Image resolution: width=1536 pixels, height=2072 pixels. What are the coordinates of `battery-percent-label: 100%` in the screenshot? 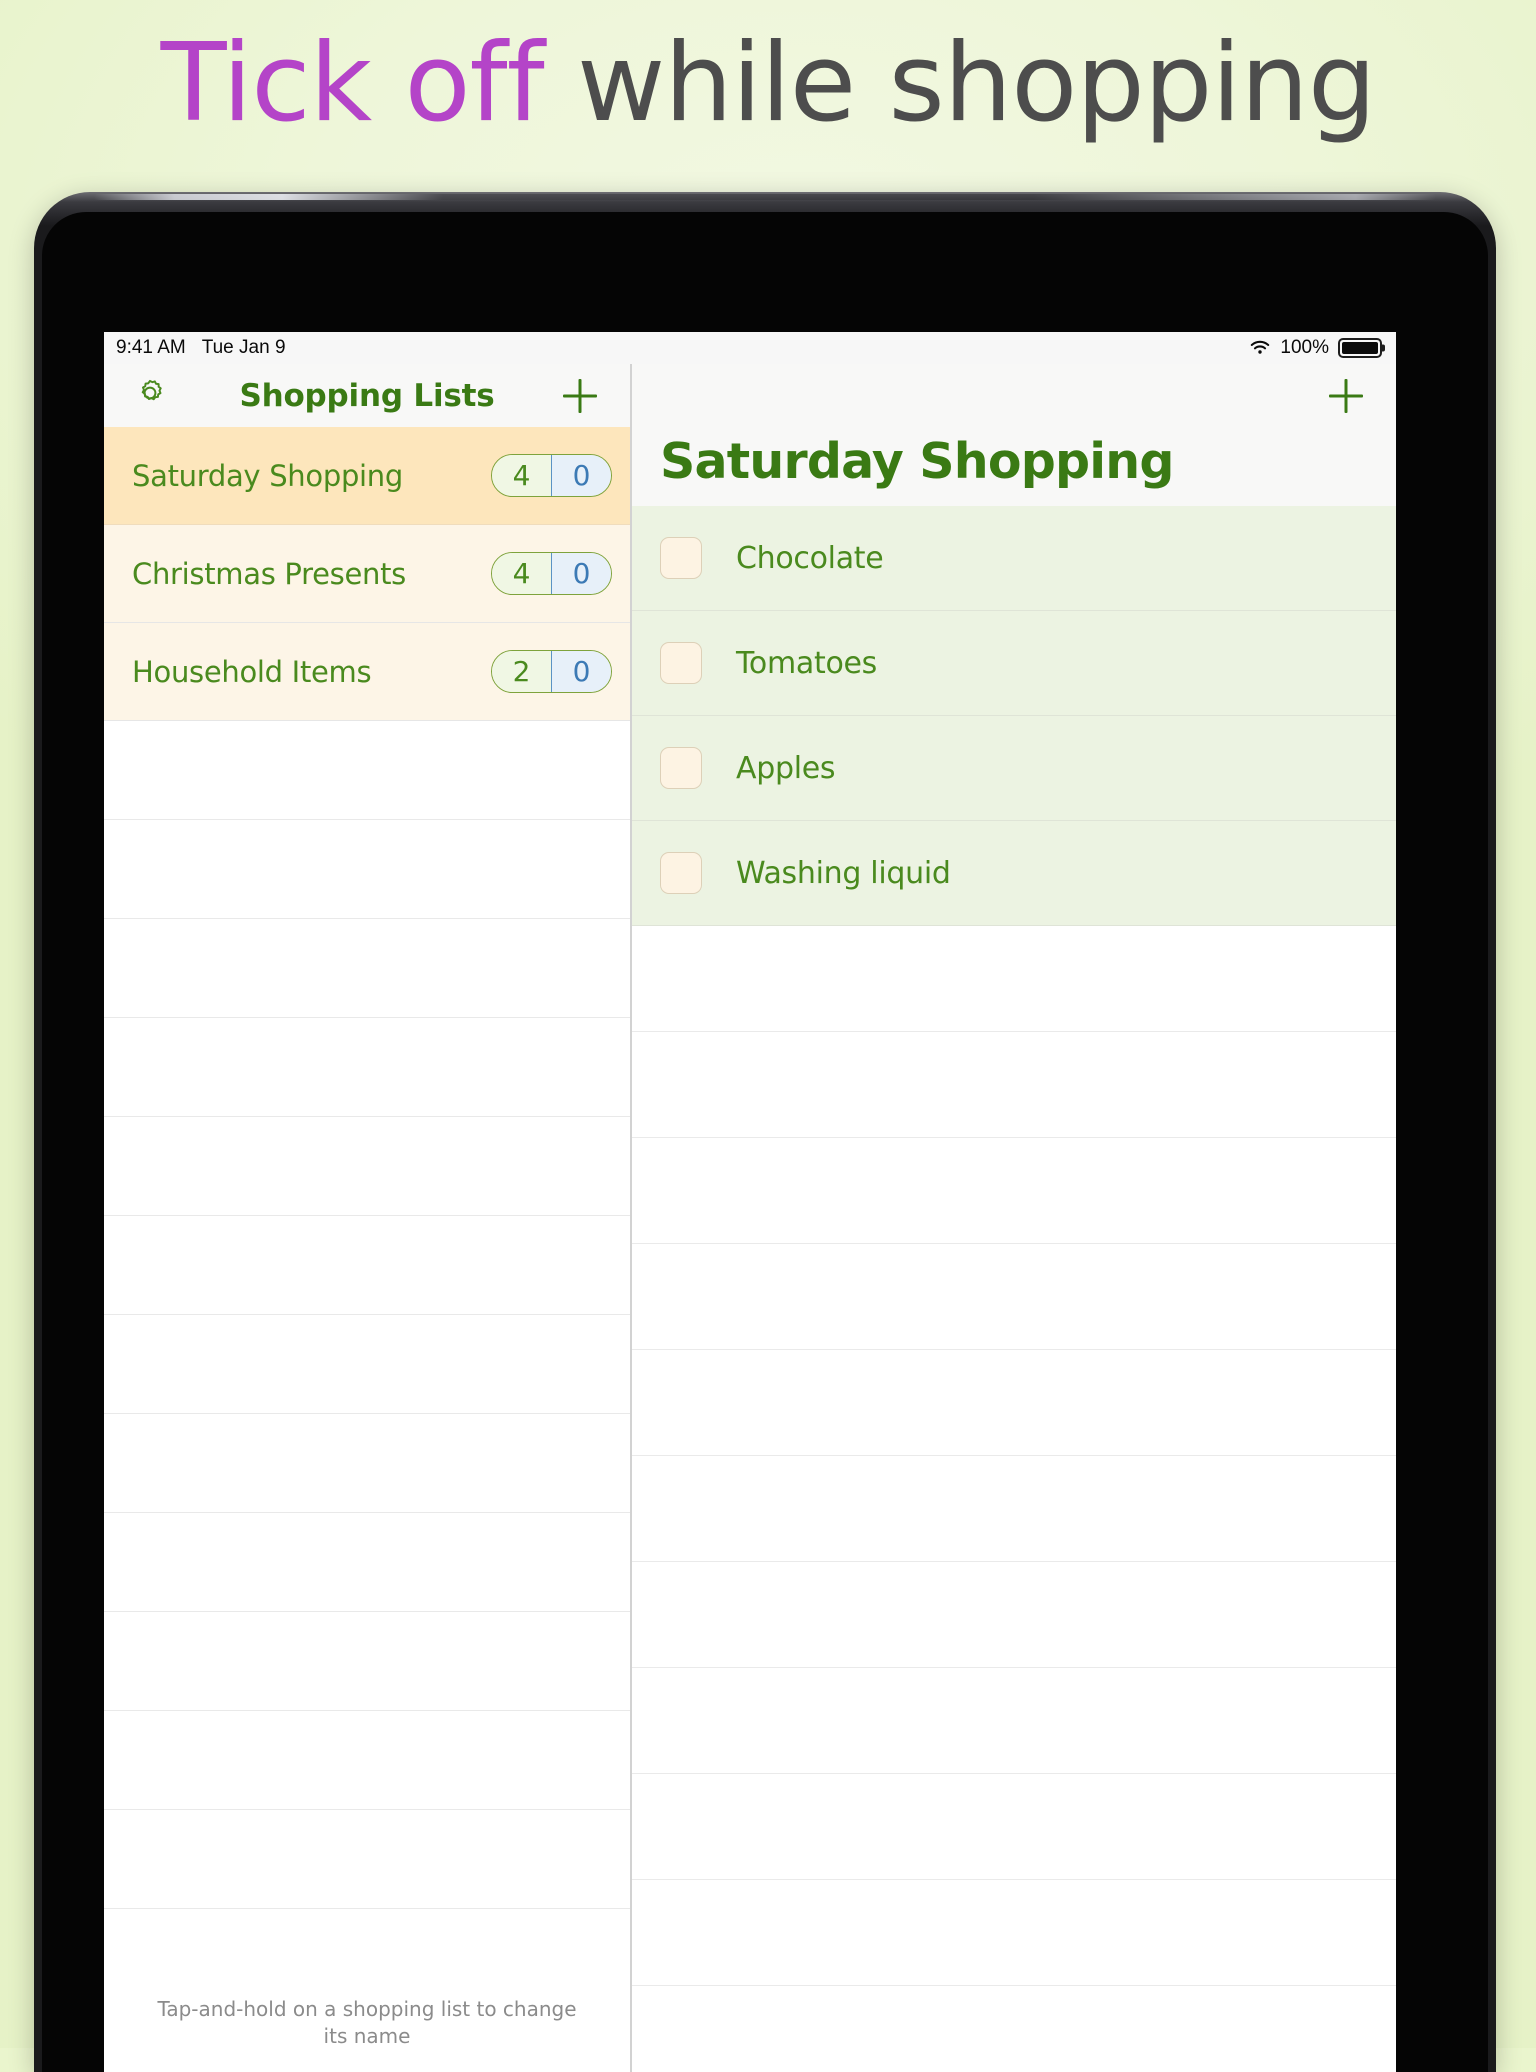 It's located at (1304, 347).